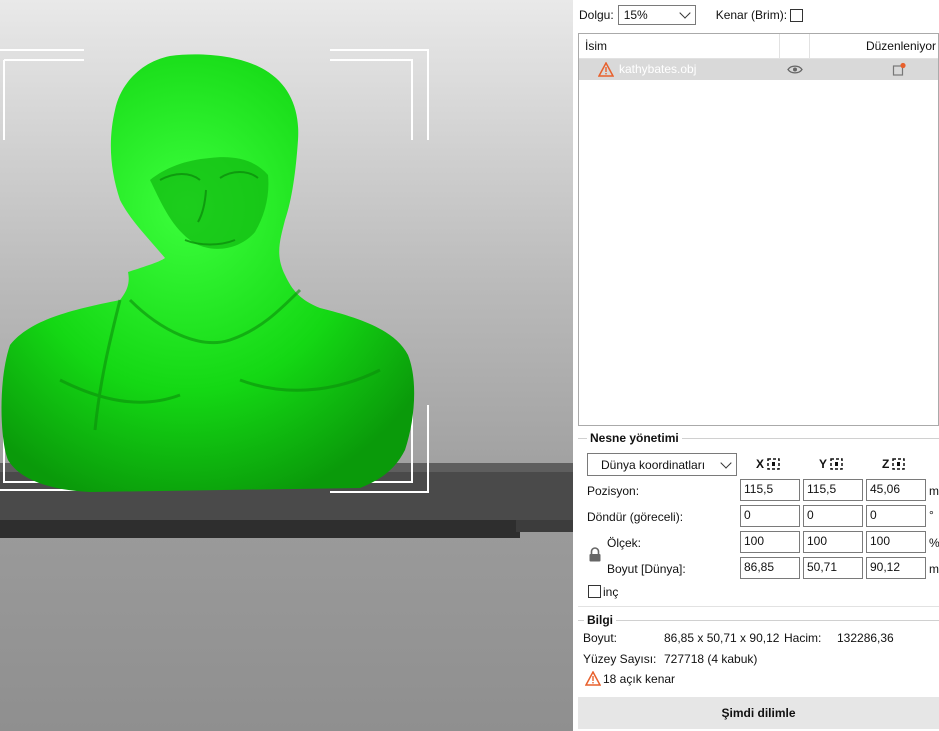  Describe the element at coordinates (836, 464) in the screenshot. I see `axis-y-drop-icon` at that location.